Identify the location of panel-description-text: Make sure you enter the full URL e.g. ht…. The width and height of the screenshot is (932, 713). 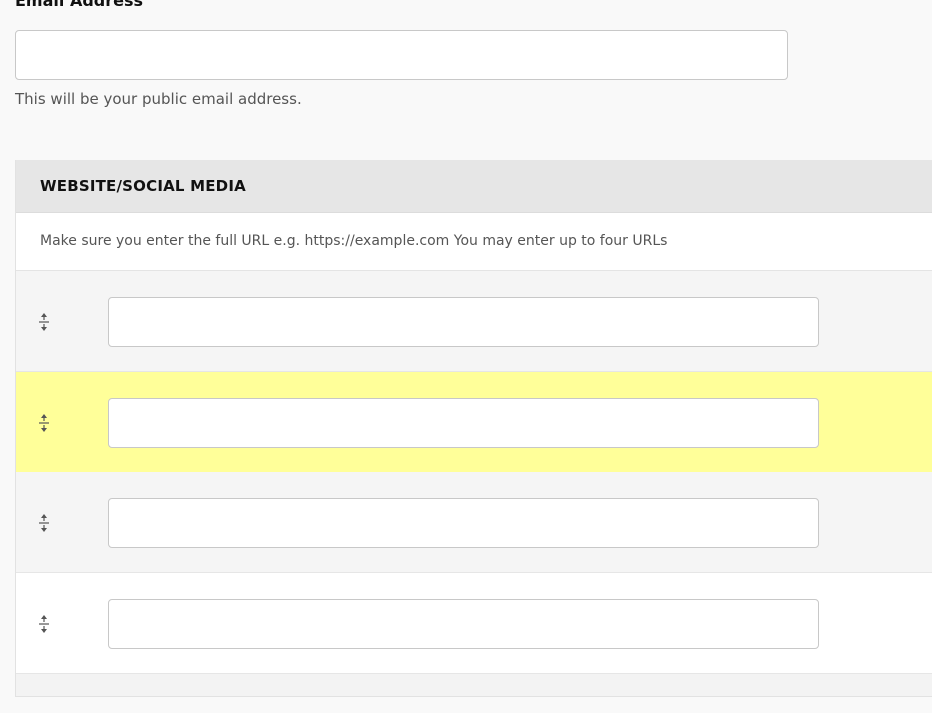
(354, 241).